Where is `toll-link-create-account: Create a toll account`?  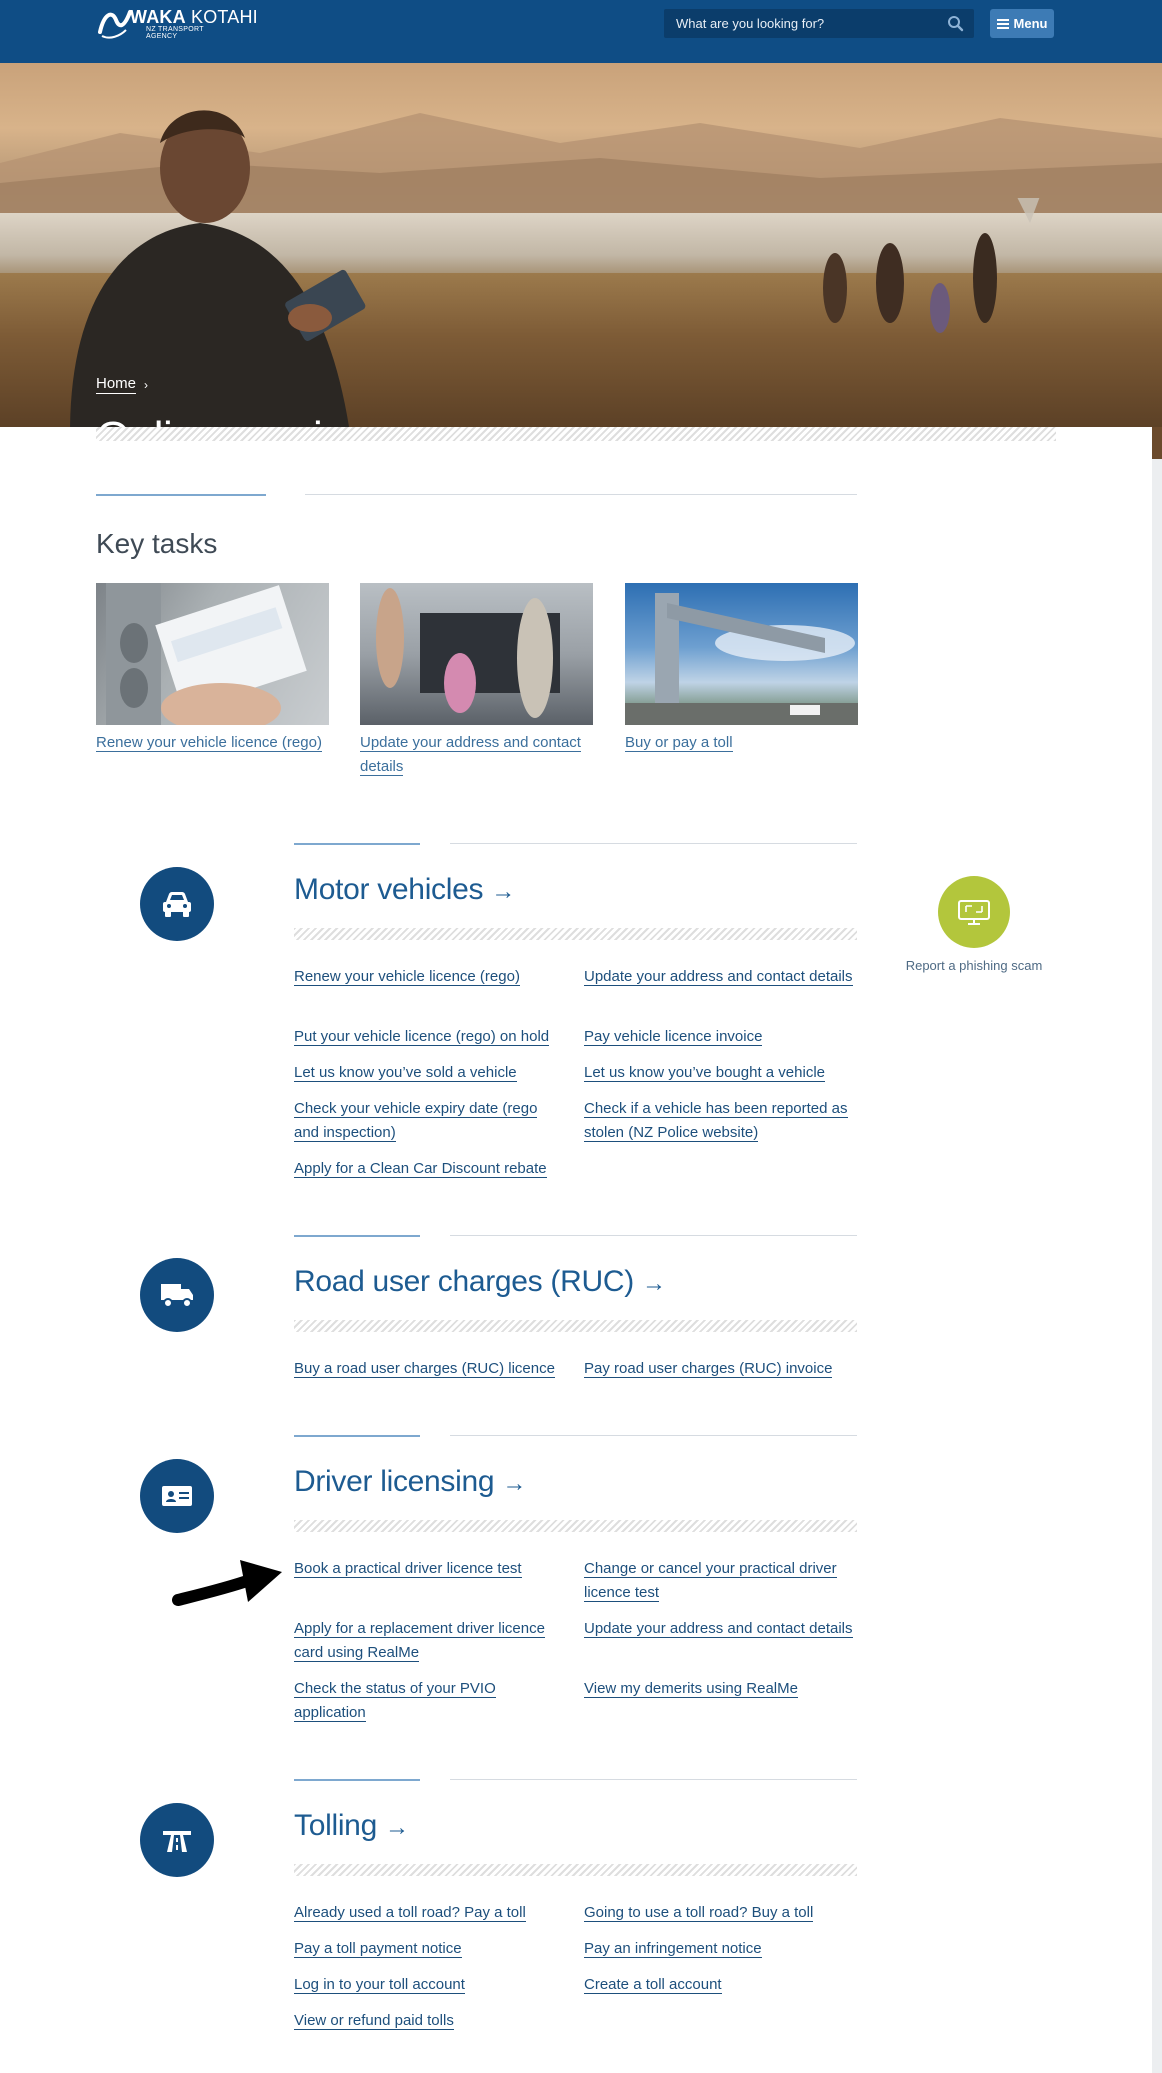 toll-link-create-account: Create a toll account is located at coordinates (719, 1985).